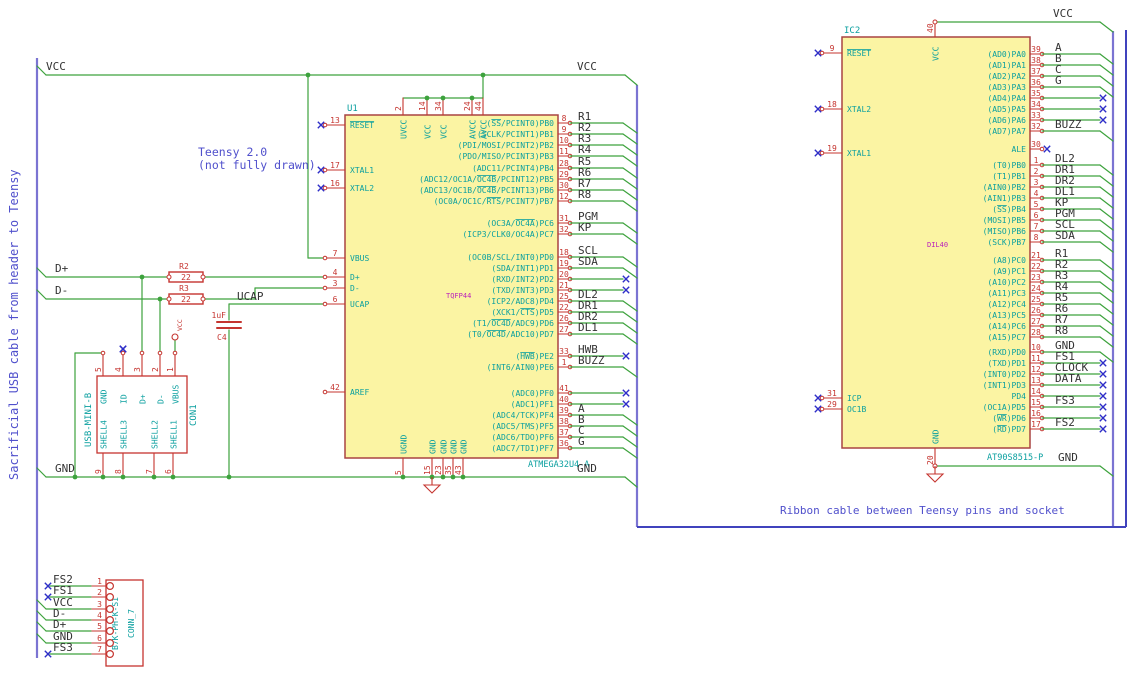  Describe the element at coordinates (484, 129) in the screenshot. I see `pin-name: AVCC` at that location.